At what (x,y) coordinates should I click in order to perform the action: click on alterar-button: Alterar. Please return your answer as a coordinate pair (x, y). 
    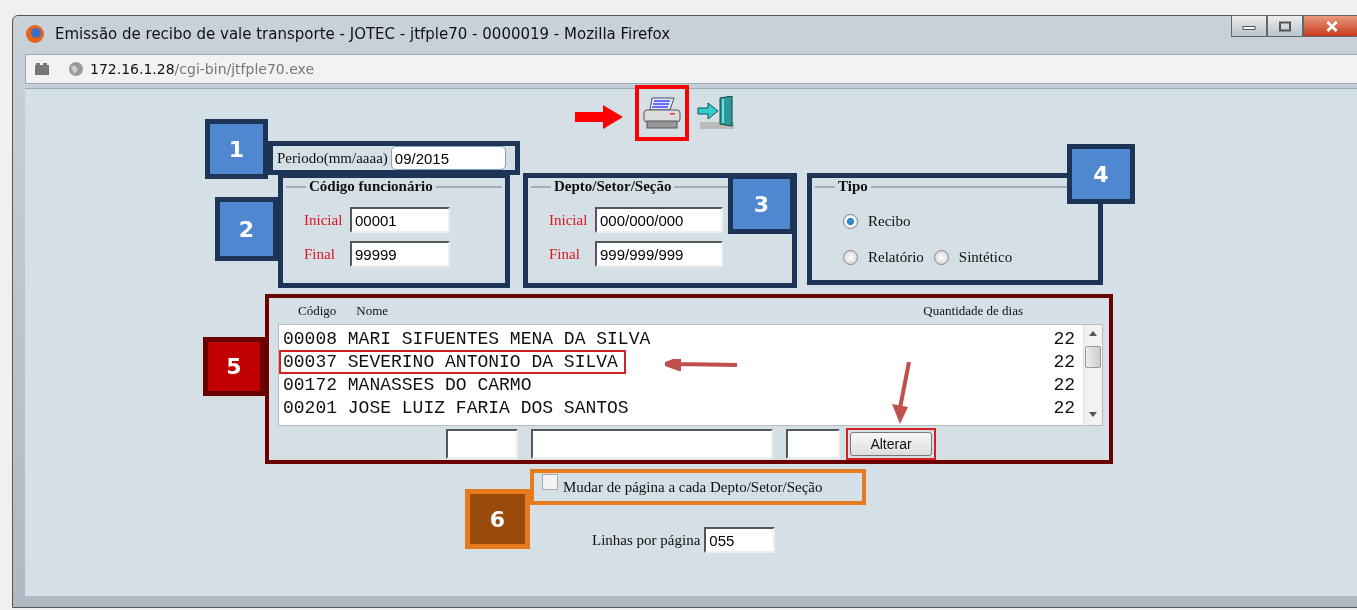
    Looking at the image, I should click on (891, 444).